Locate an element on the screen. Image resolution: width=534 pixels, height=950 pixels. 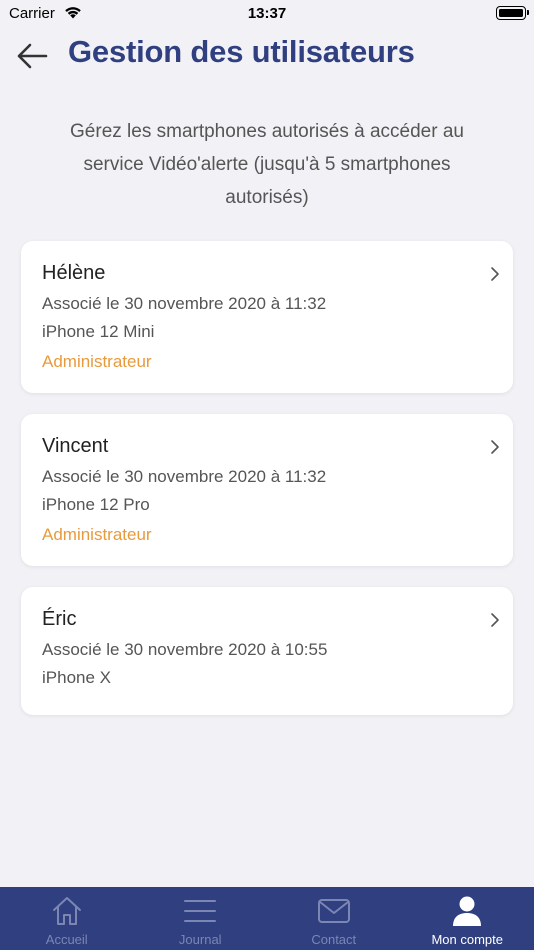
status-time: 13:37 is located at coordinates (267, 13).